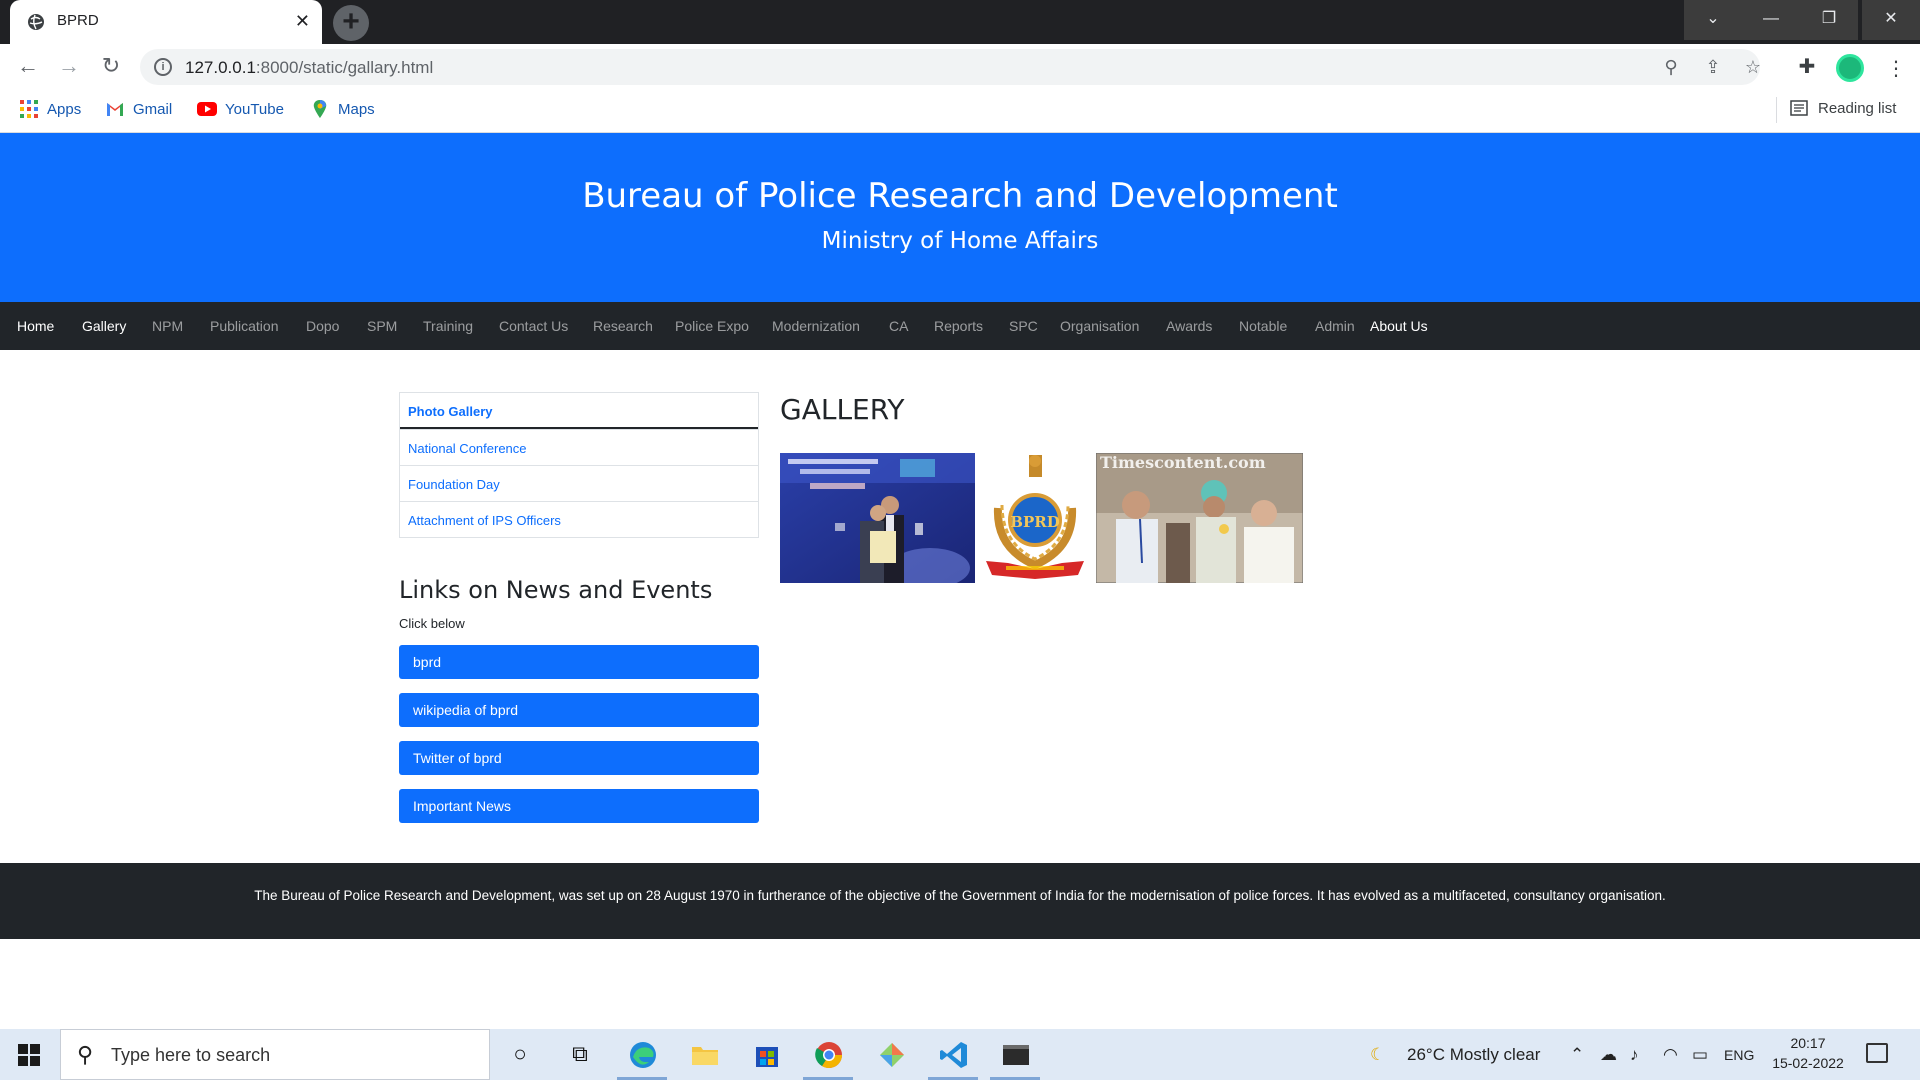 Image resolution: width=1920 pixels, height=1080 pixels. I want to click on edge-browser-icon, so click(643, 1055).